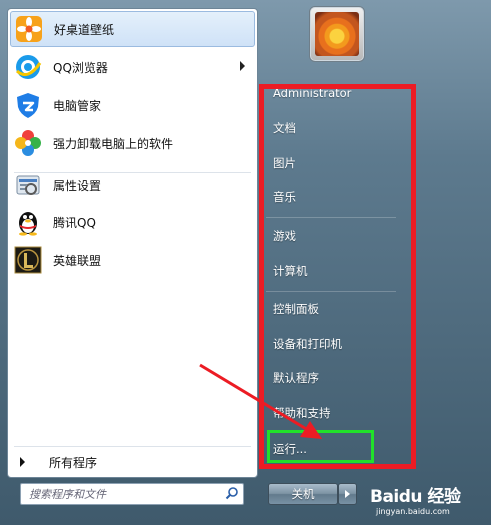 This screenshot has height=525, width=491. Describe the element at coordinates (29, 29) in the screenshot. I see `orange-flower-icon` at that location.